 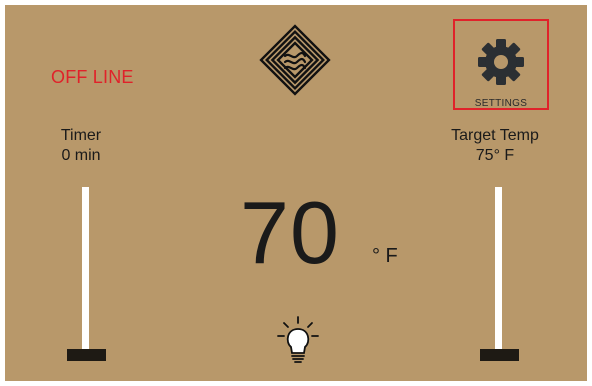 What do you see at coordinates (495, 135) in the screenshot?
I see `target-temp-title: Target Temp` at bounding box center [495, 135].